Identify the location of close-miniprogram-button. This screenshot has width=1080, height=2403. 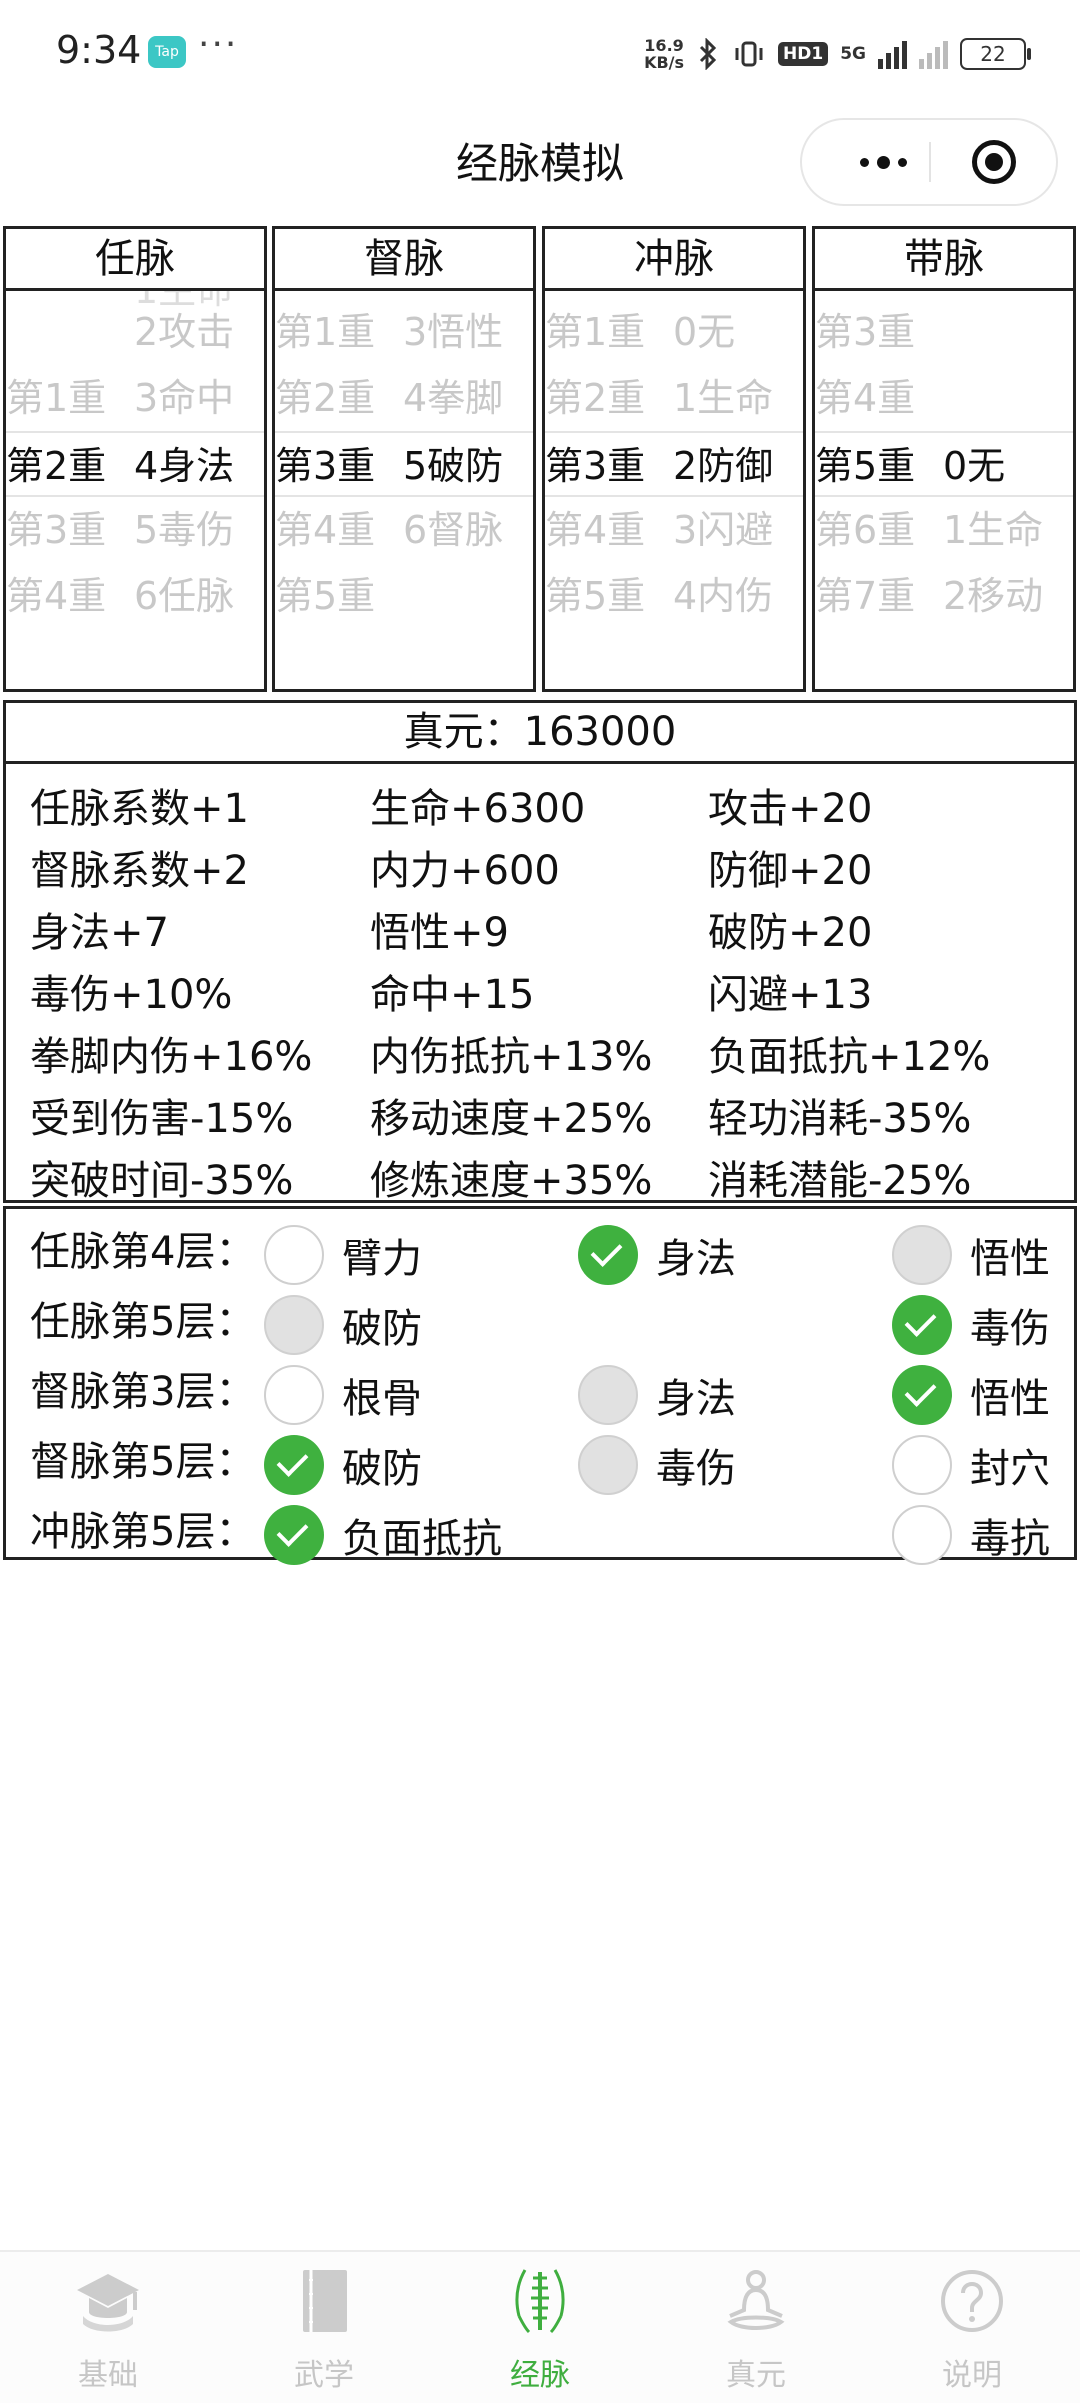
(994, 162).